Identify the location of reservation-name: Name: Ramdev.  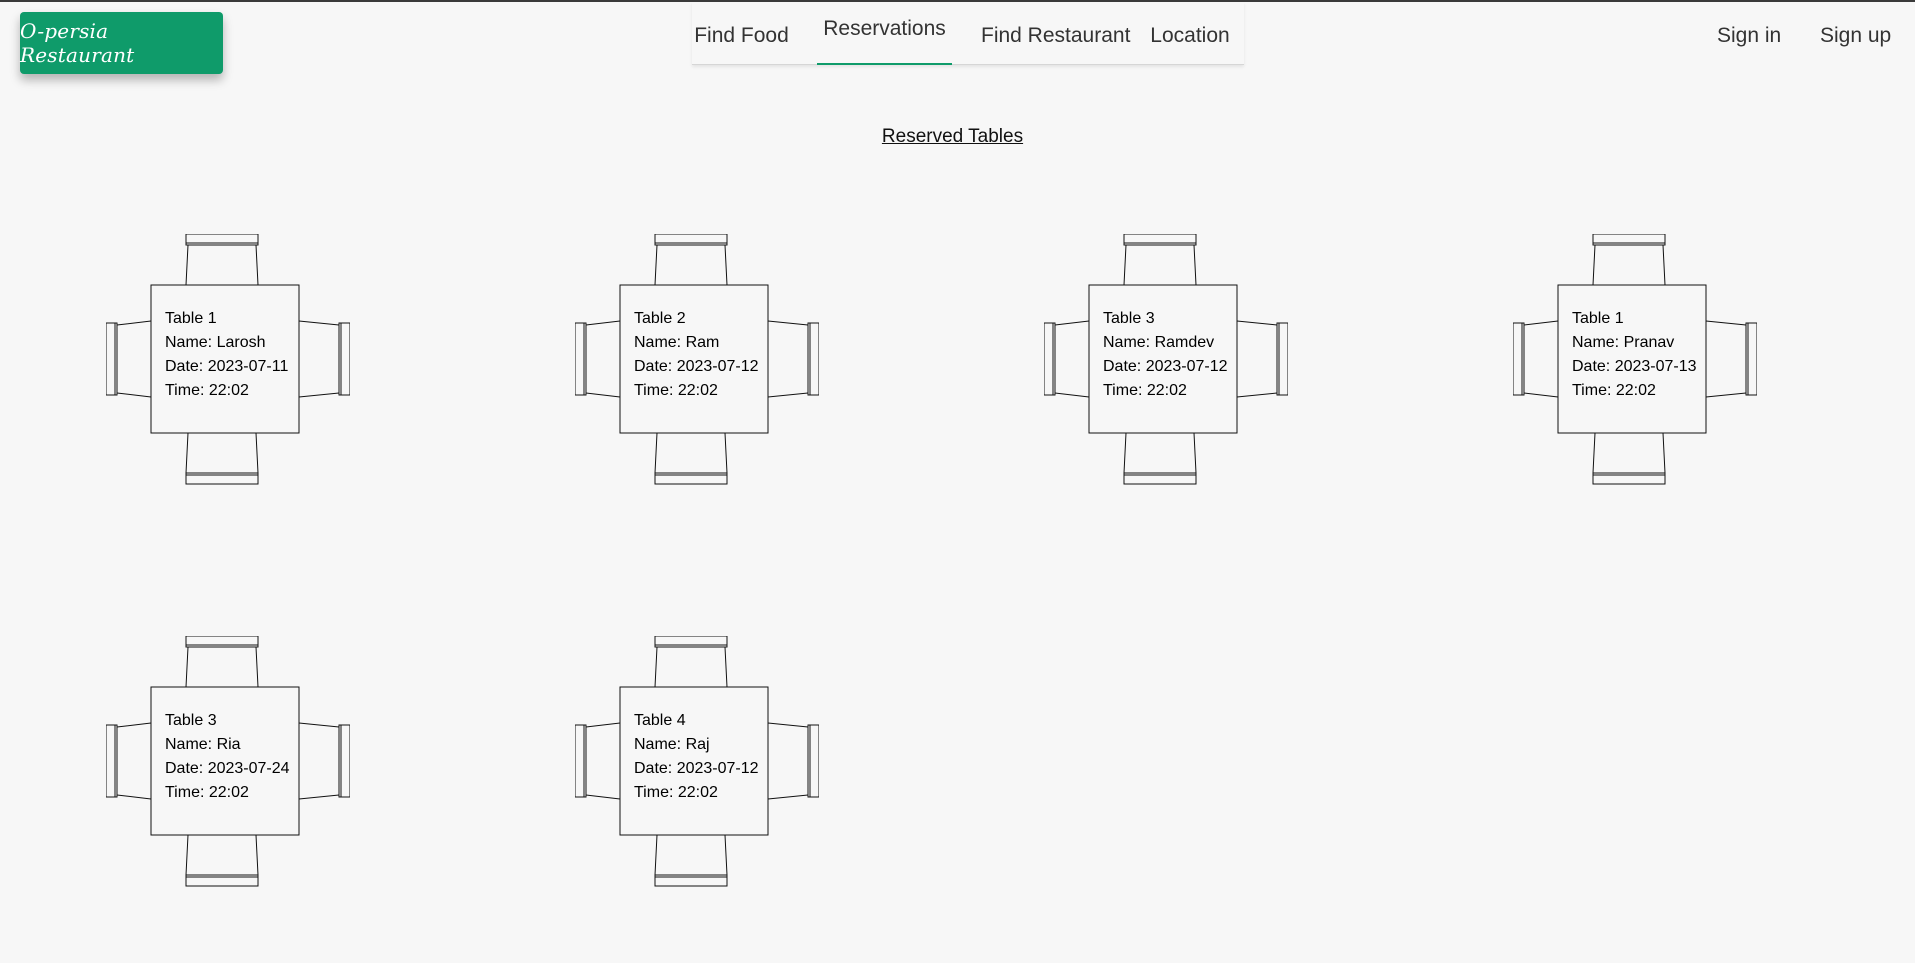
(1159, 342).